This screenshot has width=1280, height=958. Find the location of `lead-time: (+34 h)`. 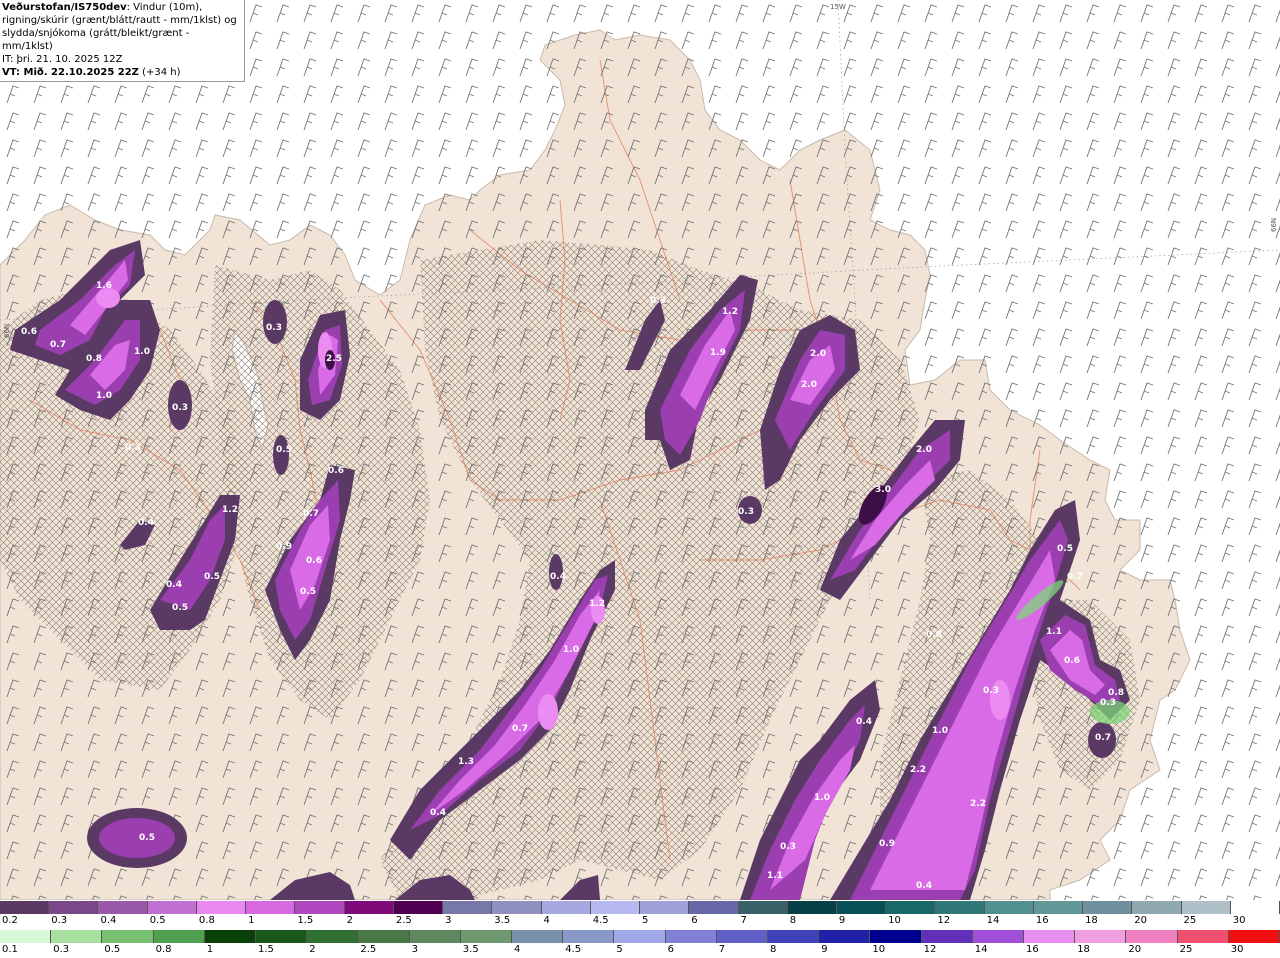

lead-time: (+34 h) is located at coordinates (159, 72).